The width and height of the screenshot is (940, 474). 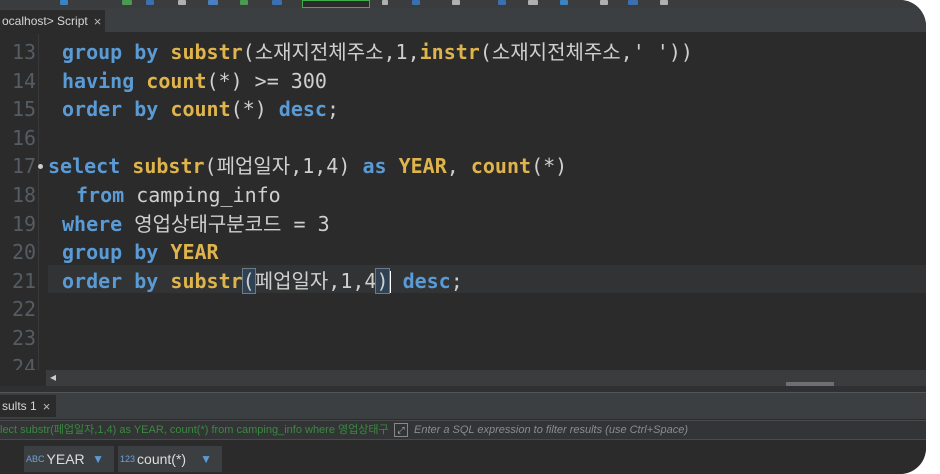 I want to click on code-token: having, so click(x=98, y=80).